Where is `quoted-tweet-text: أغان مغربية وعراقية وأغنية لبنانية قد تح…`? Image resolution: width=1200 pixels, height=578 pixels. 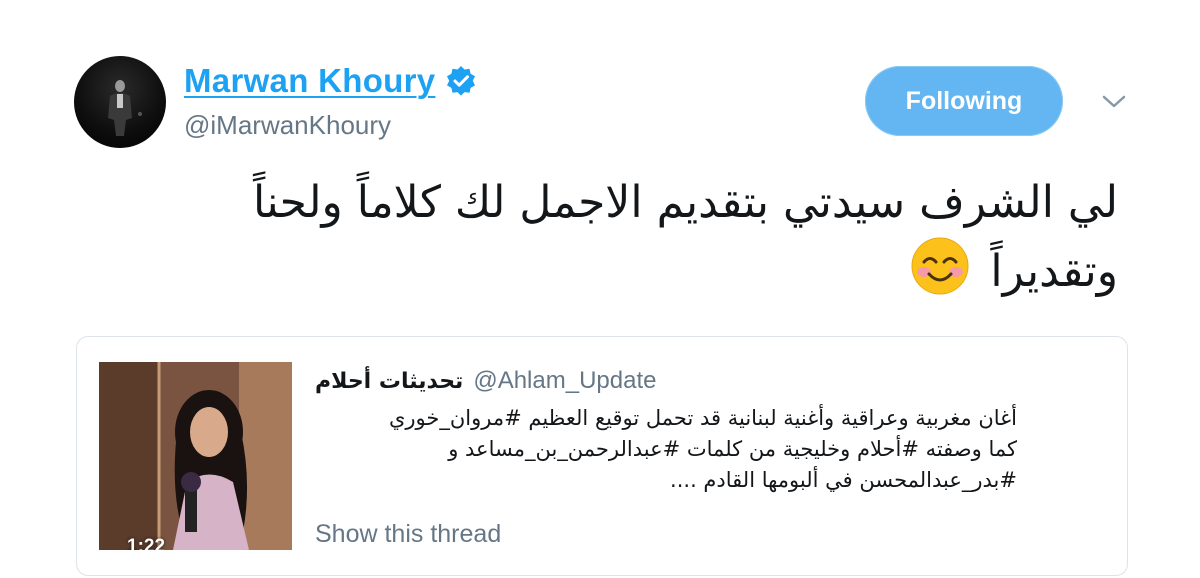
quoted-tweet-text: أغان مغربية وعراقية وأغنية لبنانية قد تح… is located at coordinates (666, 449).